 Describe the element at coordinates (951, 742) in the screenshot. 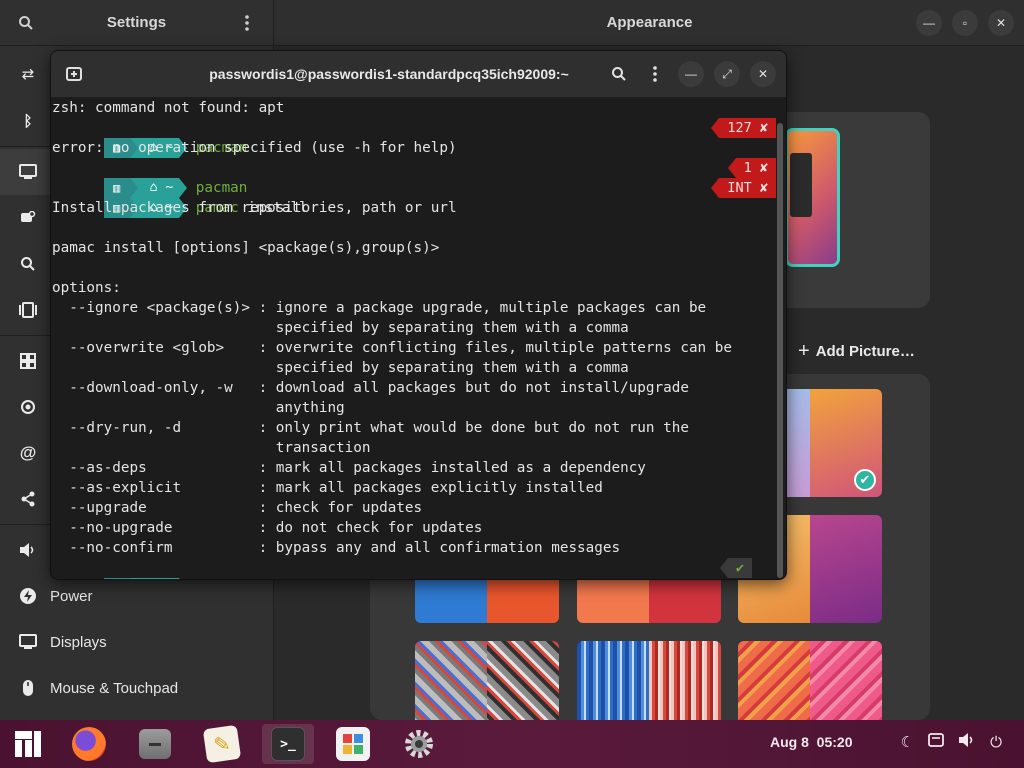

I see `system-tray: ☾ ⏻` at that location.